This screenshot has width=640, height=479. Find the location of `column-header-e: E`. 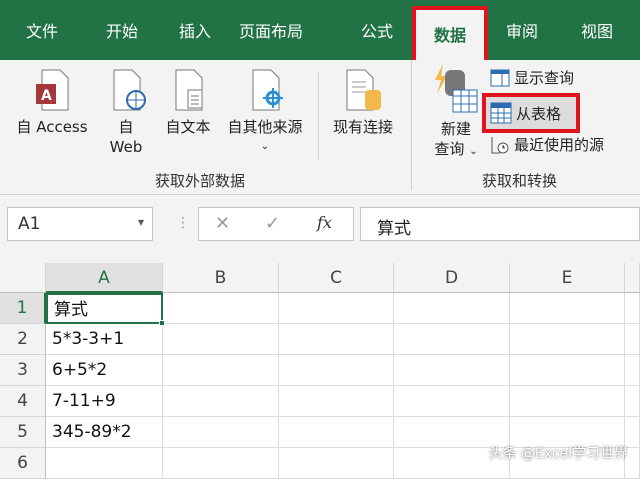

column-header-e: E is located at coordinates (567, 278).